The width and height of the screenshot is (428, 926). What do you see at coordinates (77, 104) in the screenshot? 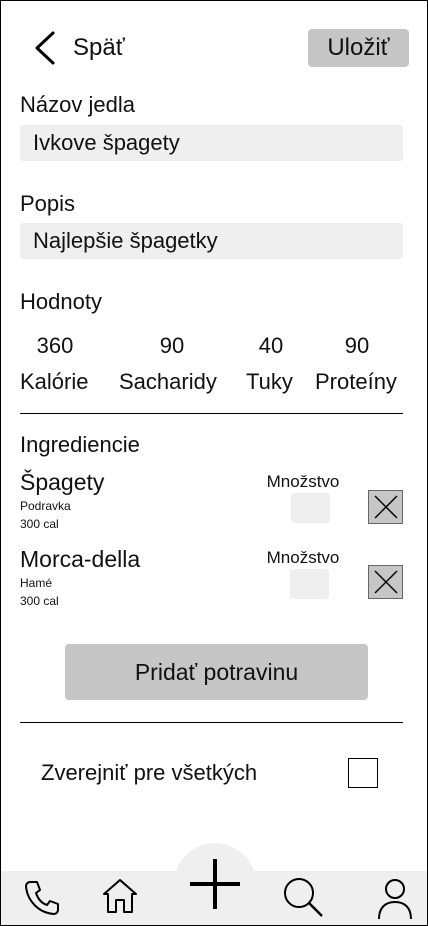
I see `name-label: Názov jedla` at bounding box center [77, 104].